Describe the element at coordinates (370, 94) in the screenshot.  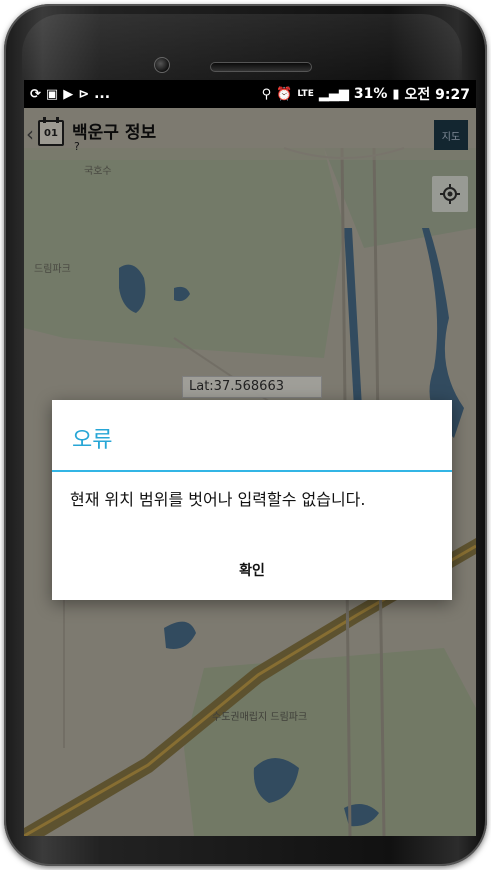
I see `battery-level: 31%` at that location.